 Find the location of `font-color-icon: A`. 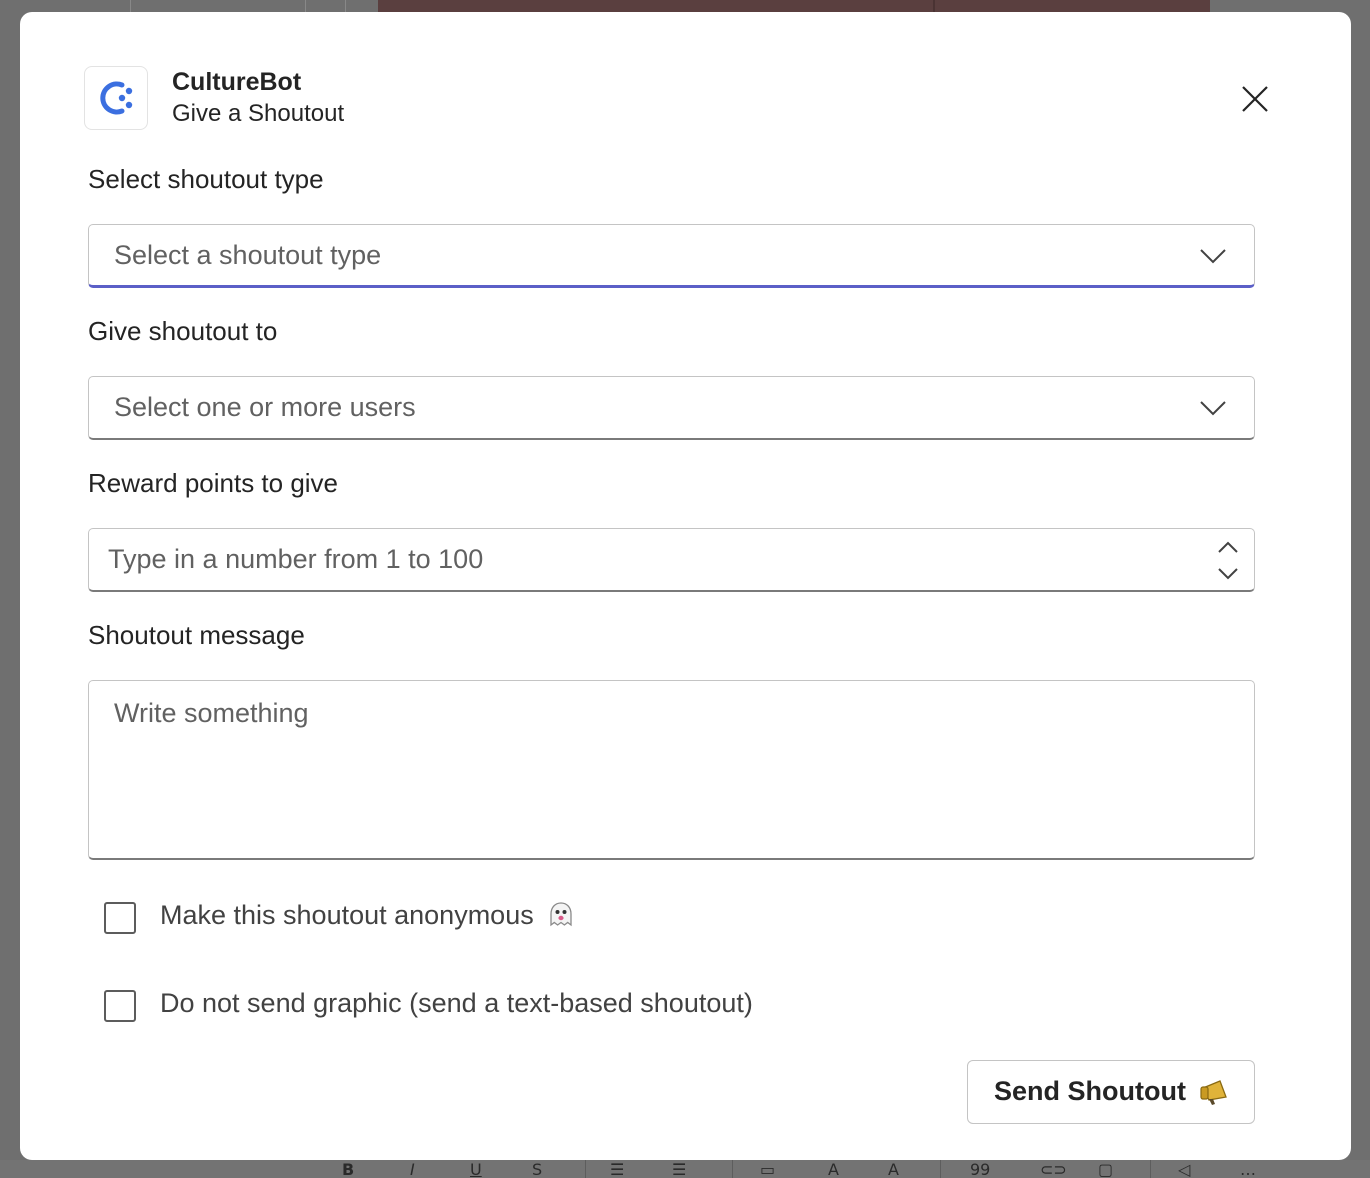

font-color-icon: A is located at coordinates (833, 1169).